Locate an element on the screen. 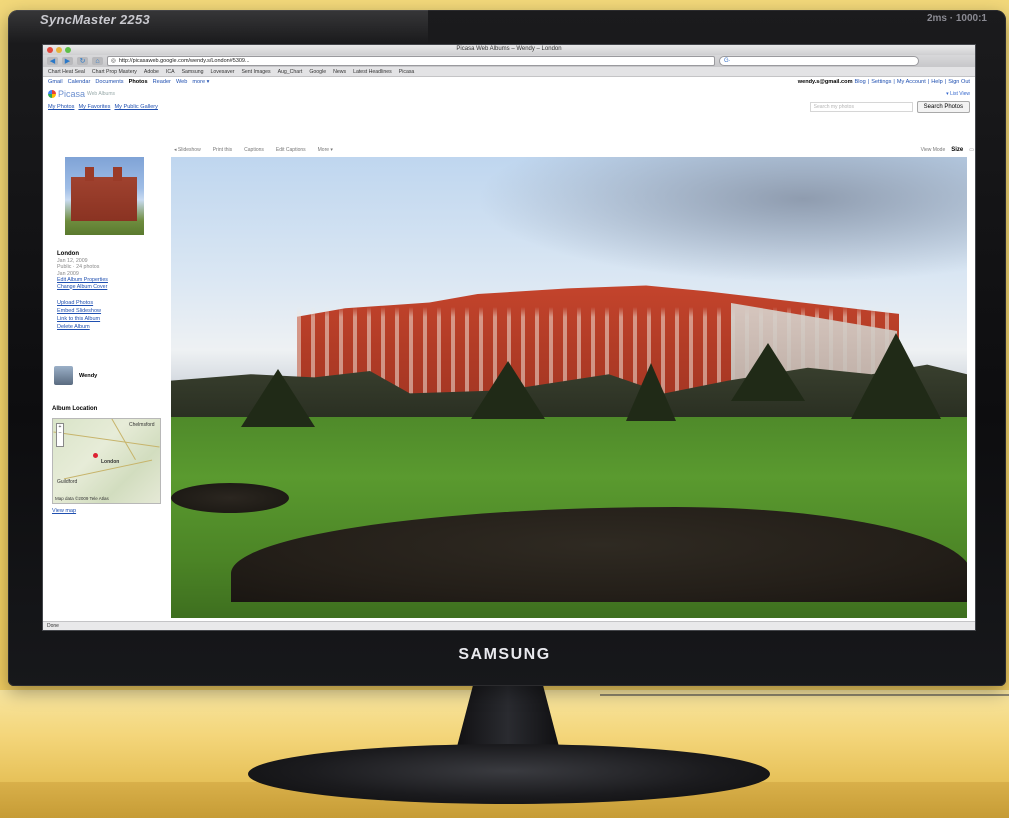  map-zoom-control: + – is located at coordinates (60, 435).